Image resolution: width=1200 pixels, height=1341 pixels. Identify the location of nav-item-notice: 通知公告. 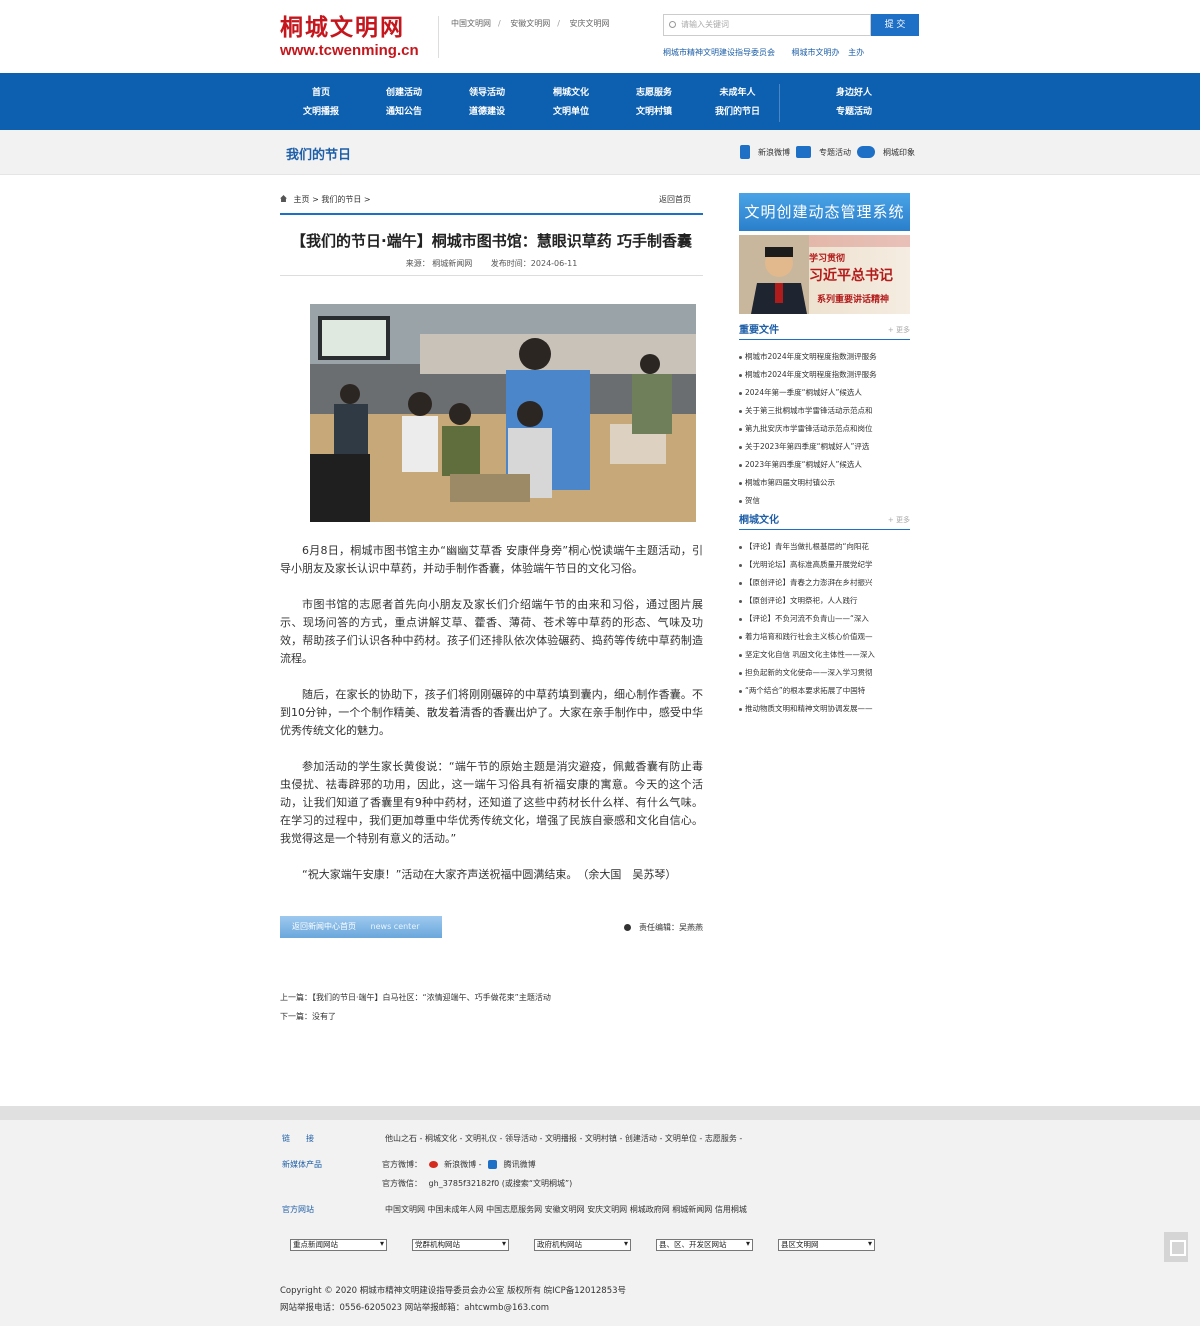
(404, 112).